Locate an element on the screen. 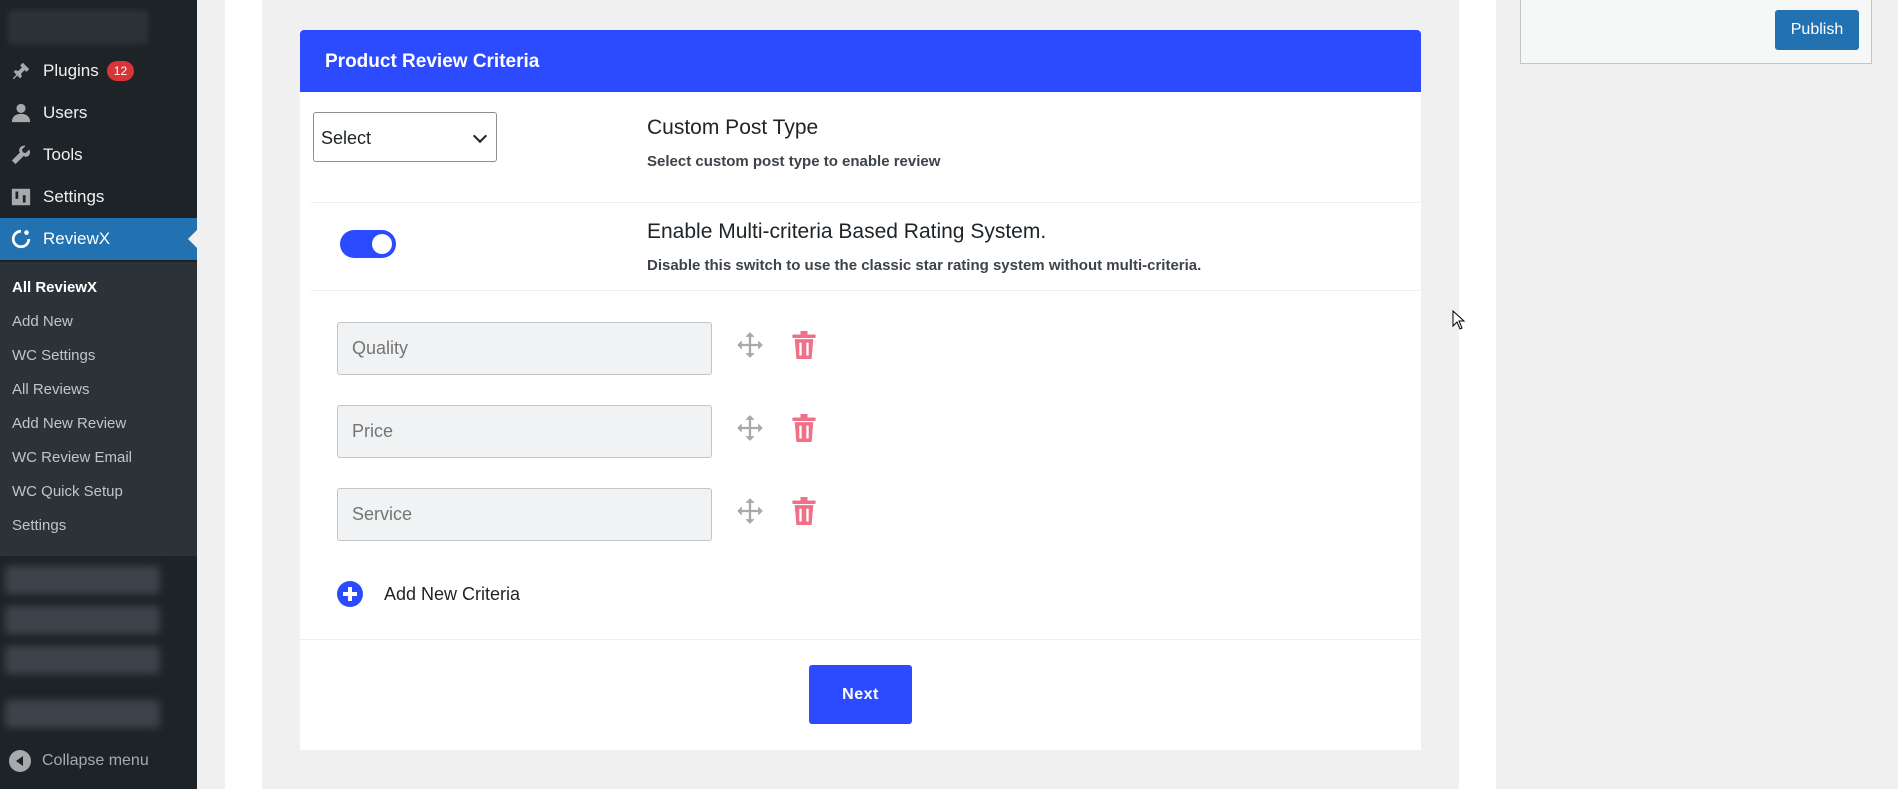 This screenshot has width=1898, height=789. card-header: Product Review Criteria is located at coordinates (860, 61).